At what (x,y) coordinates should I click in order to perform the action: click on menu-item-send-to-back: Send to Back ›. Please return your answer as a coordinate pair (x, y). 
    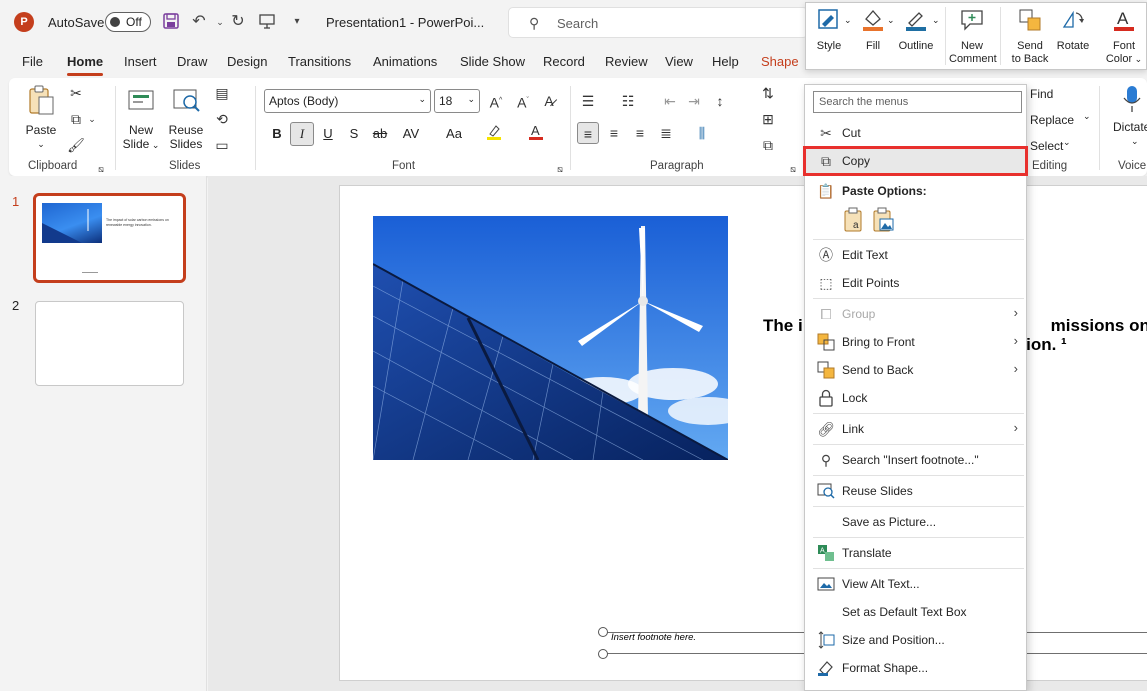
    Looking at the image, I should click on (915, 370).